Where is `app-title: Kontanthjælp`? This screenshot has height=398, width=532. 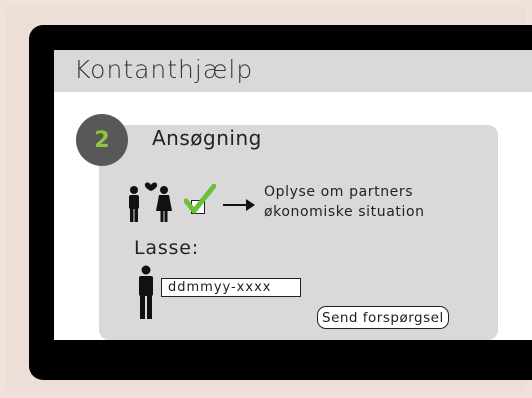
app-title: Kontanthjælp is located at coordinates (164, 69).